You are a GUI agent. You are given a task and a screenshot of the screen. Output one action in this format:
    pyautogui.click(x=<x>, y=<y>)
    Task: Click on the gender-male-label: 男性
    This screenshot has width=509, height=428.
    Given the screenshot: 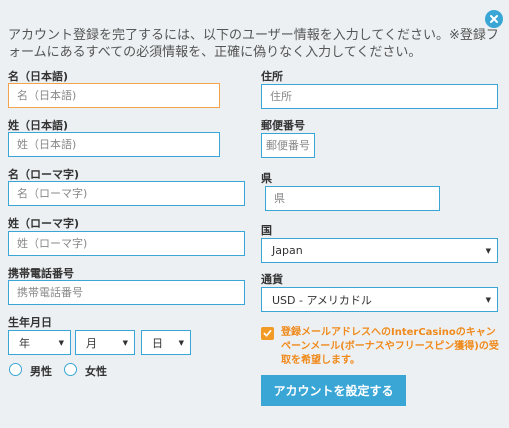 What is the action you would take?
    pyautogui.click(x=41, y=371)
    